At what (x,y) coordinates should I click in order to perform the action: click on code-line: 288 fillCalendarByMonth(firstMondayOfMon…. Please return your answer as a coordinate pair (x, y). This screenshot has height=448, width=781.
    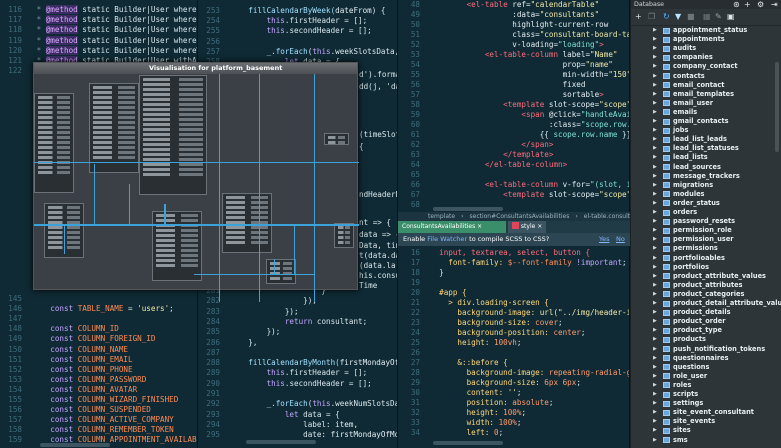
    Looking at the image, I should click on (297, 363).